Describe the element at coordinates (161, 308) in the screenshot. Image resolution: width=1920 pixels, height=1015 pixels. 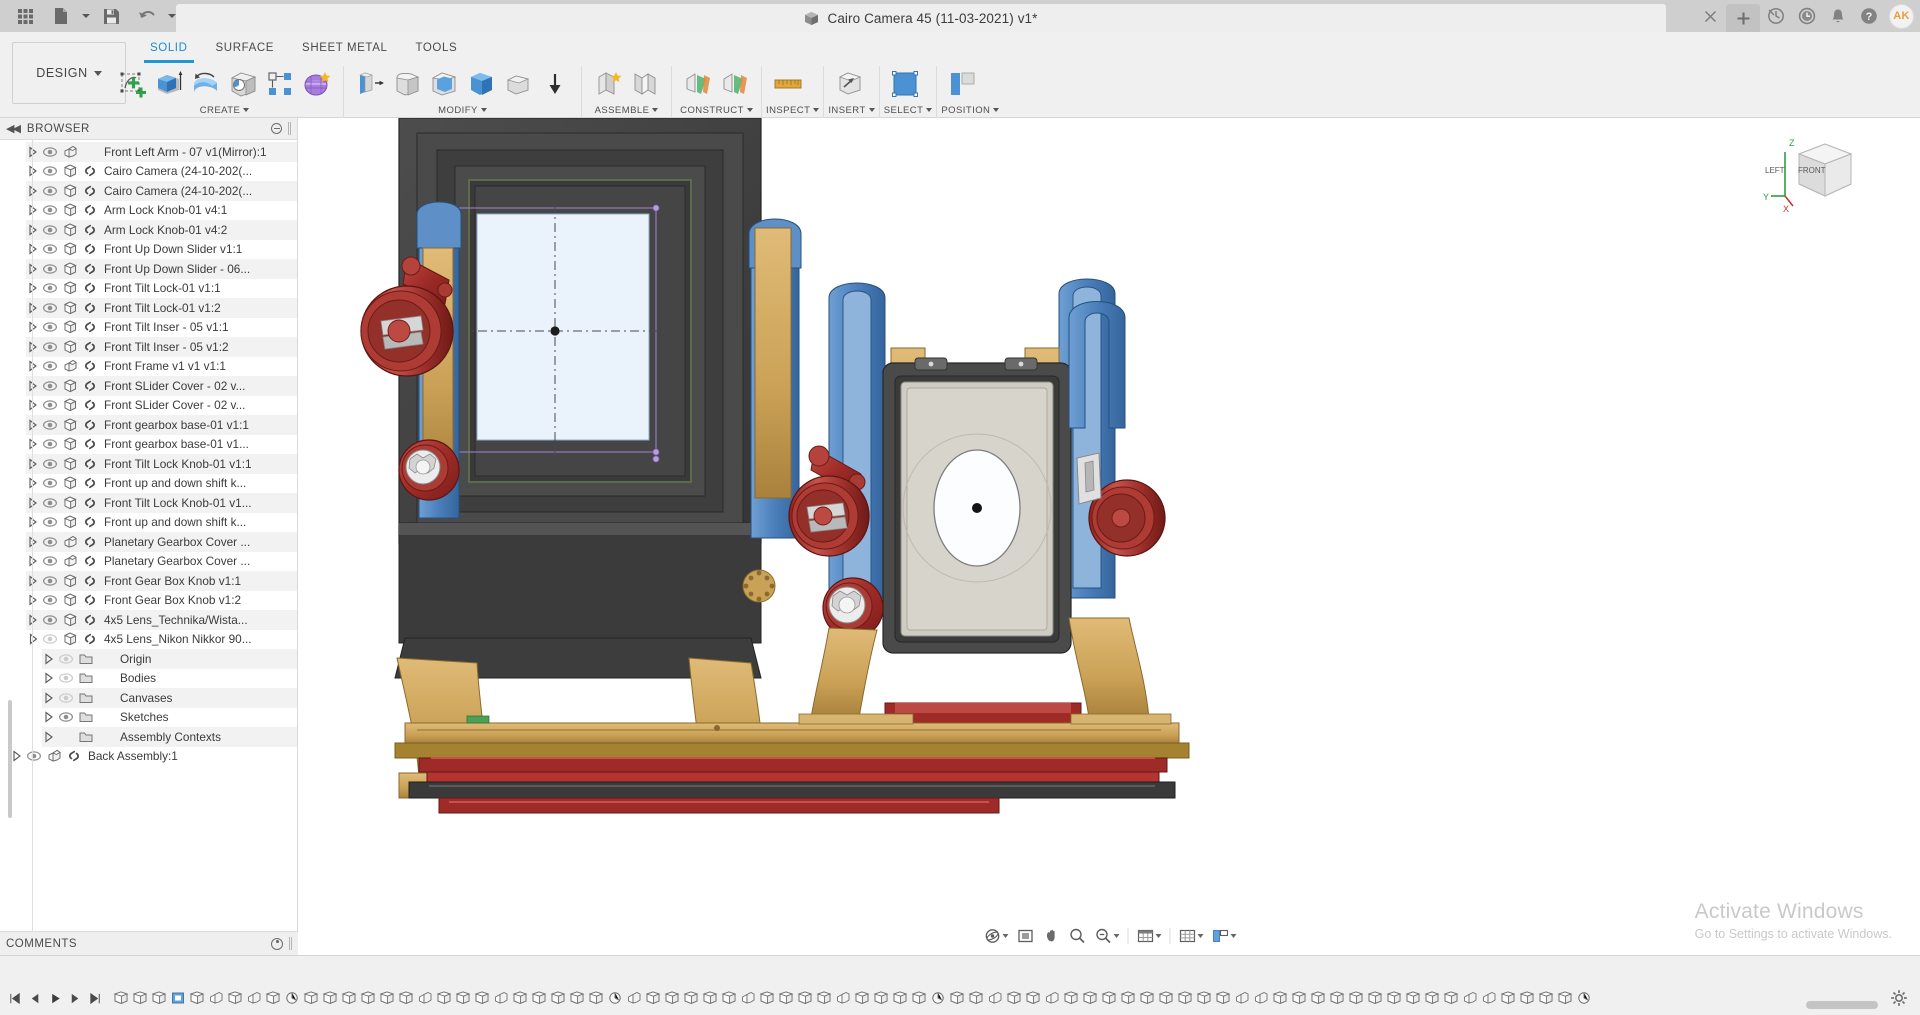
I see `tree-item-row: Front Tilt Lock-01 v1:2` at that location.